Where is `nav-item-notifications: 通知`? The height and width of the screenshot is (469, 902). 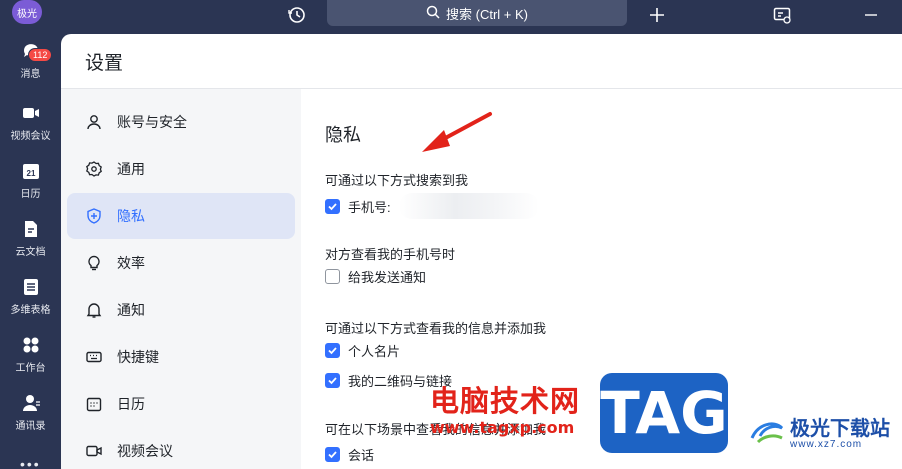
nav-item-notifications: 通知 is located at coordinates (181, 310).